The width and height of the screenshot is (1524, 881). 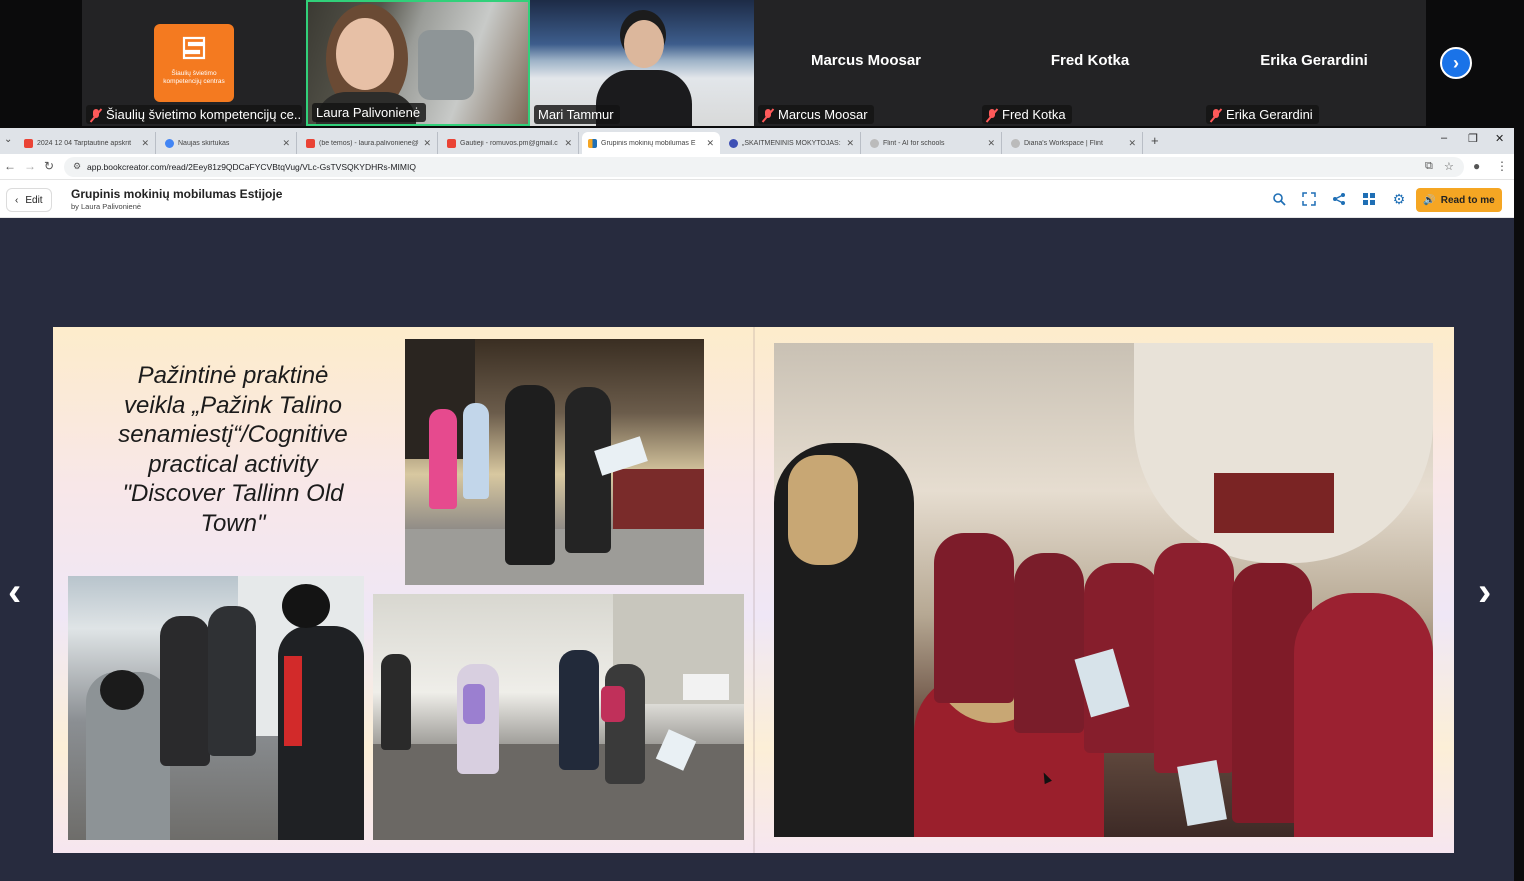 I want to click on participant-name: Mari Tammur, so click(x=576, y=114).